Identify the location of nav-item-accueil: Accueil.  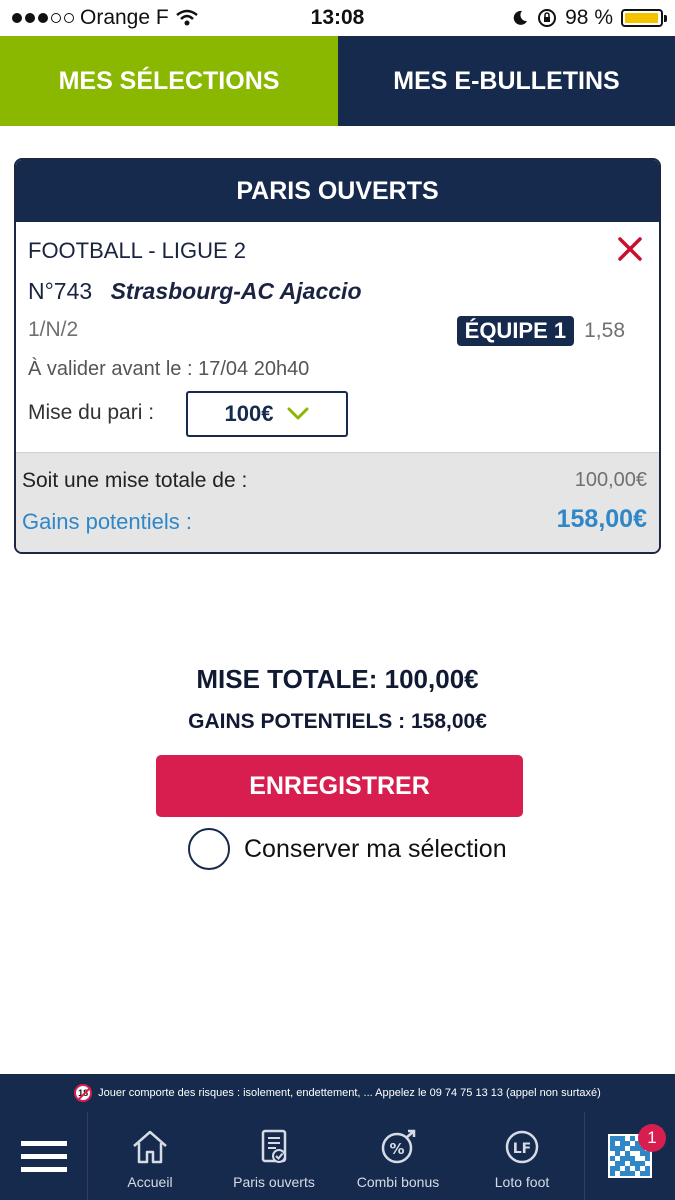
(150, 1156).